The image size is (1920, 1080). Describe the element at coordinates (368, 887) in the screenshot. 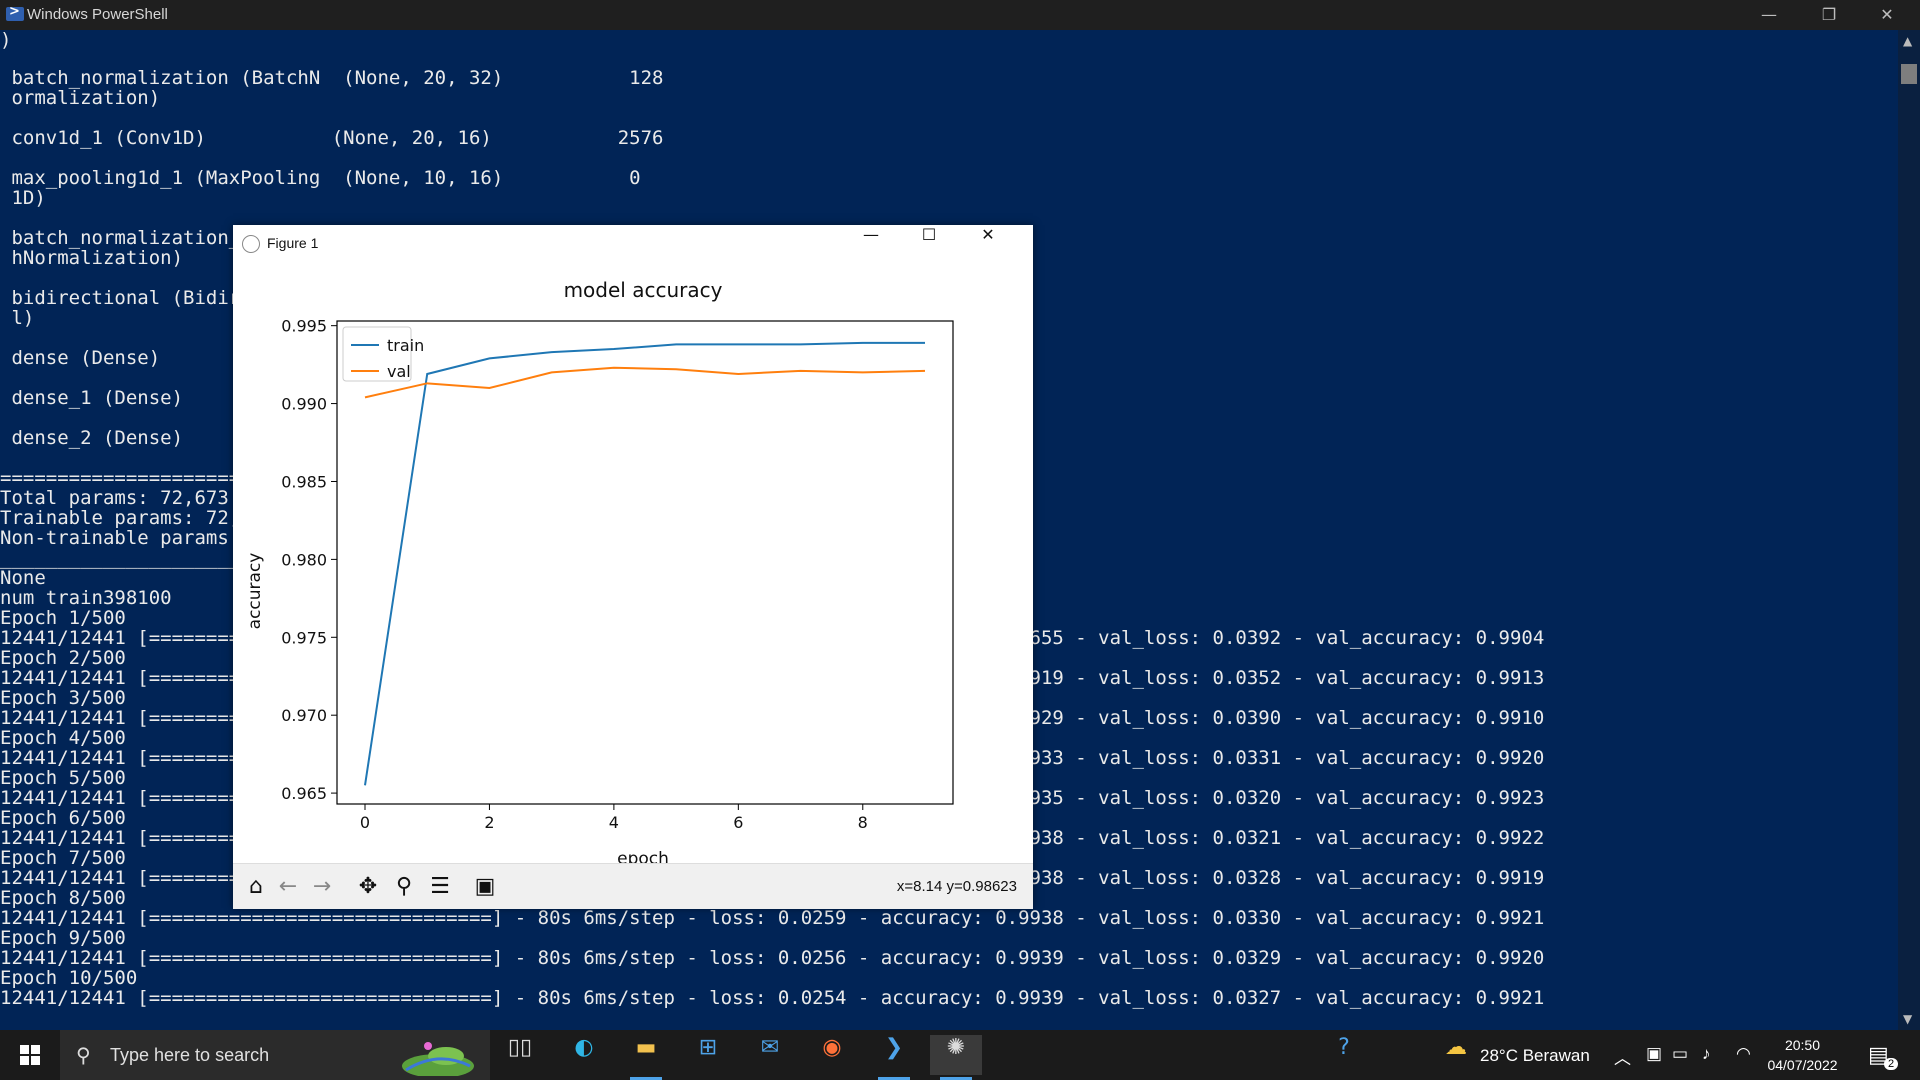

I see `move-icon: ✥` at that location.